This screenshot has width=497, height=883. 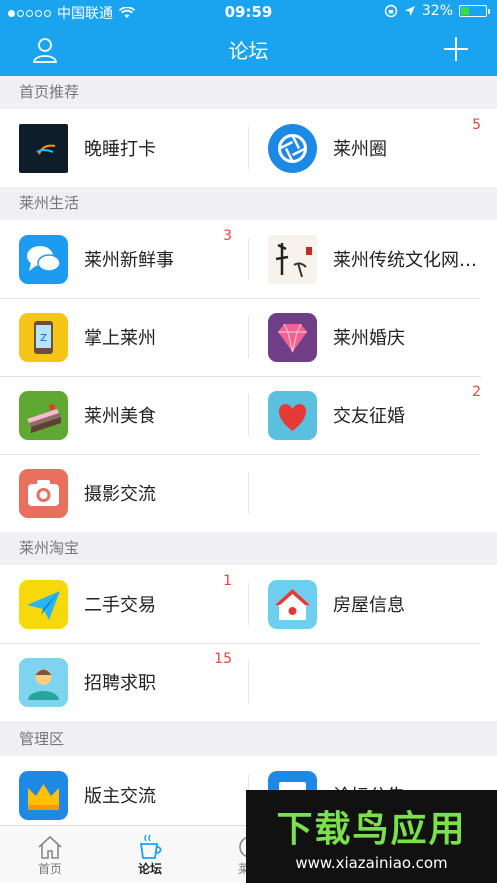 I want to click on forum-item-news: 莱州新鲜事 3, so click(x=124, y=259).